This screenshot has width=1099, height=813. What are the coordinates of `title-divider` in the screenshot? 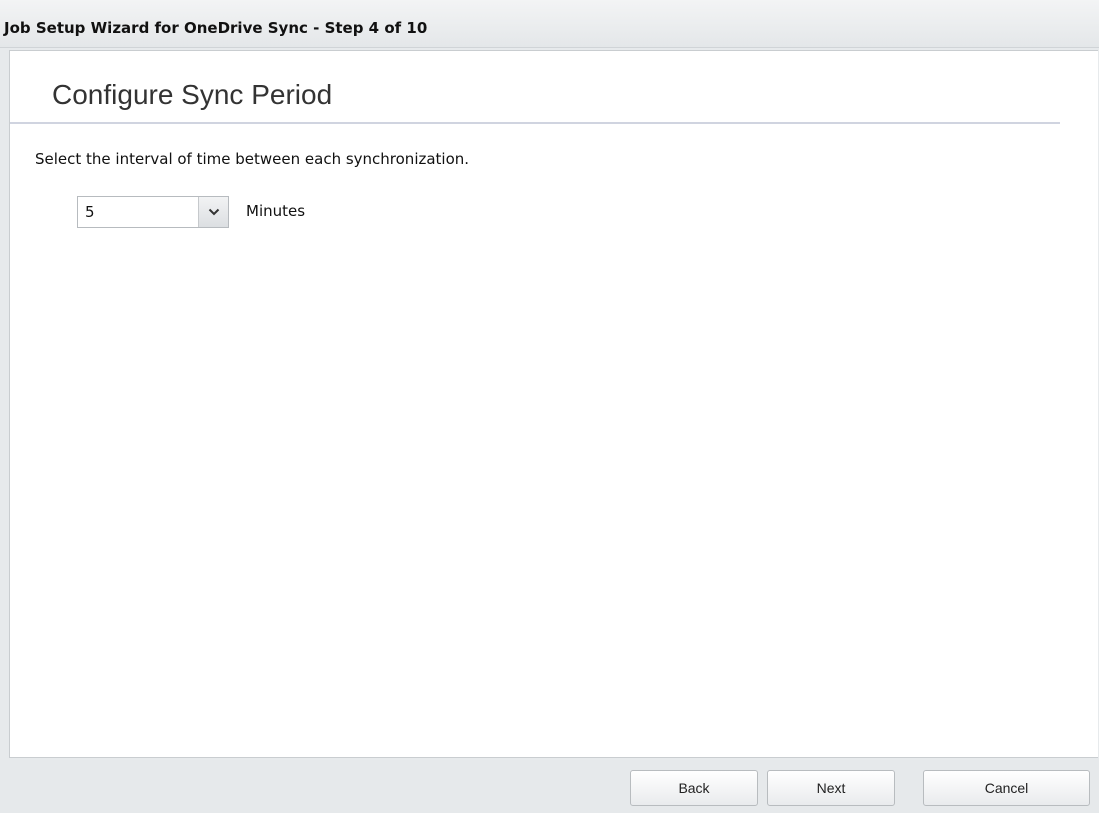 It's located at (535, 123).